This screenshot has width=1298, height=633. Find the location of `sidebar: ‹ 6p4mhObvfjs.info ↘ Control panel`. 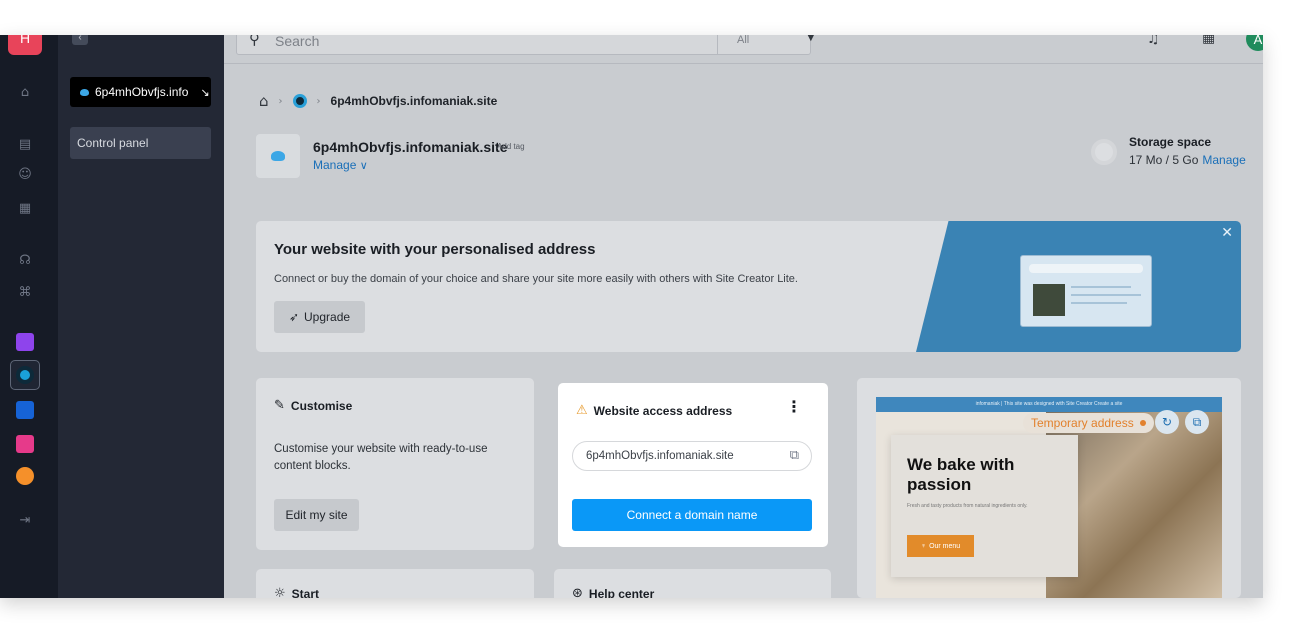

sidebar: ‹ 6p4mhObvfjs.info ↘ Control panel is located at coordinates (141, 316).